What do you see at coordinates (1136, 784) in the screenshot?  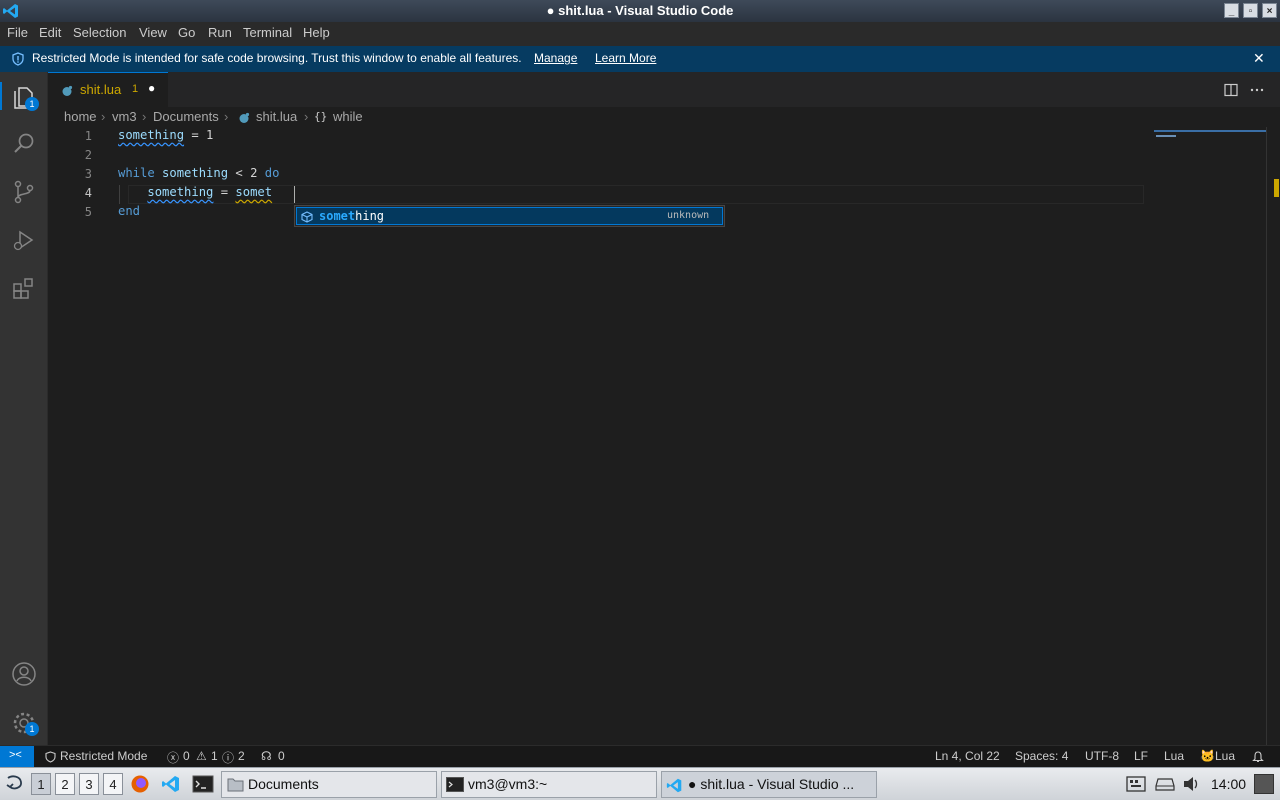 I see `keyboard-layout-icon` at bounding box center [1136, 784].